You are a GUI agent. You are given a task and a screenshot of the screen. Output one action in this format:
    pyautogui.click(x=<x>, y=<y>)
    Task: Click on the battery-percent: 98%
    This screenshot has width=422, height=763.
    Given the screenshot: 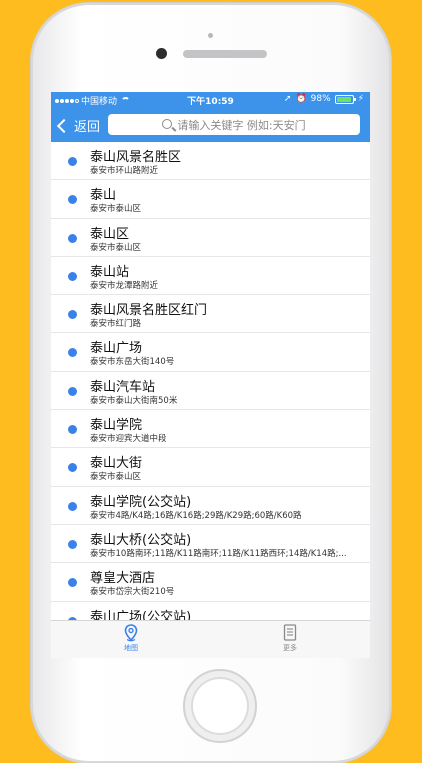 What is the action you would take?
    pyautogui.click(x=320, y=99)
    